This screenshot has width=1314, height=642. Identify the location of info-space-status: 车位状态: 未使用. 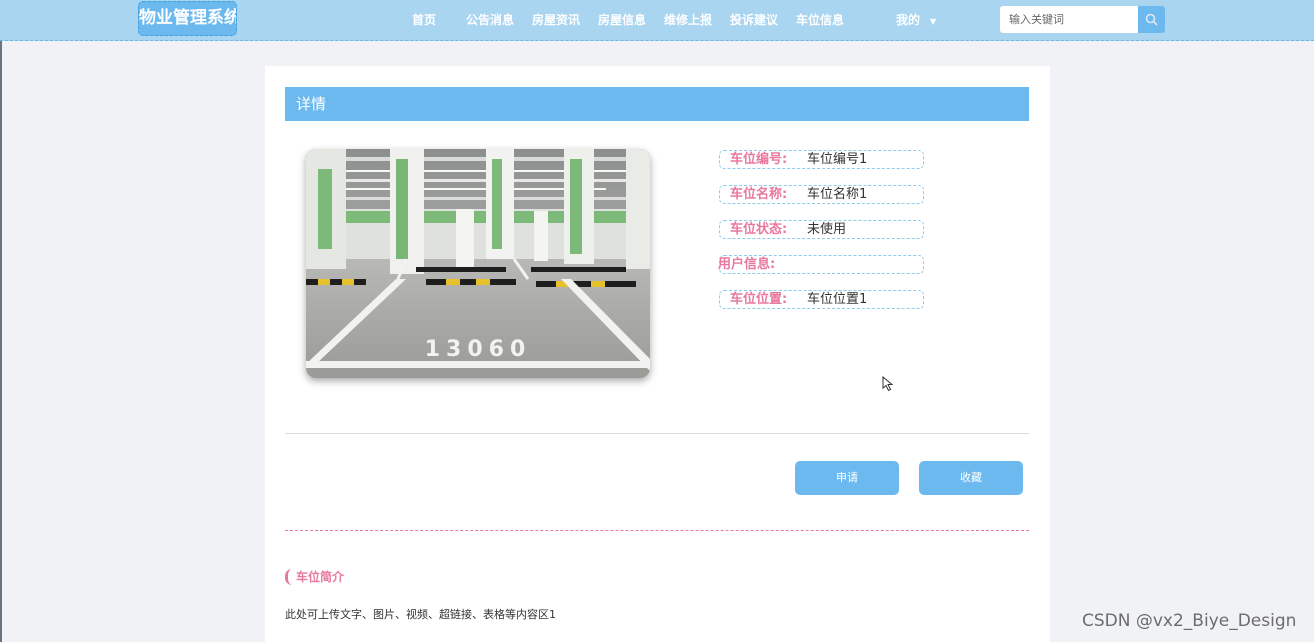
(821, 229).